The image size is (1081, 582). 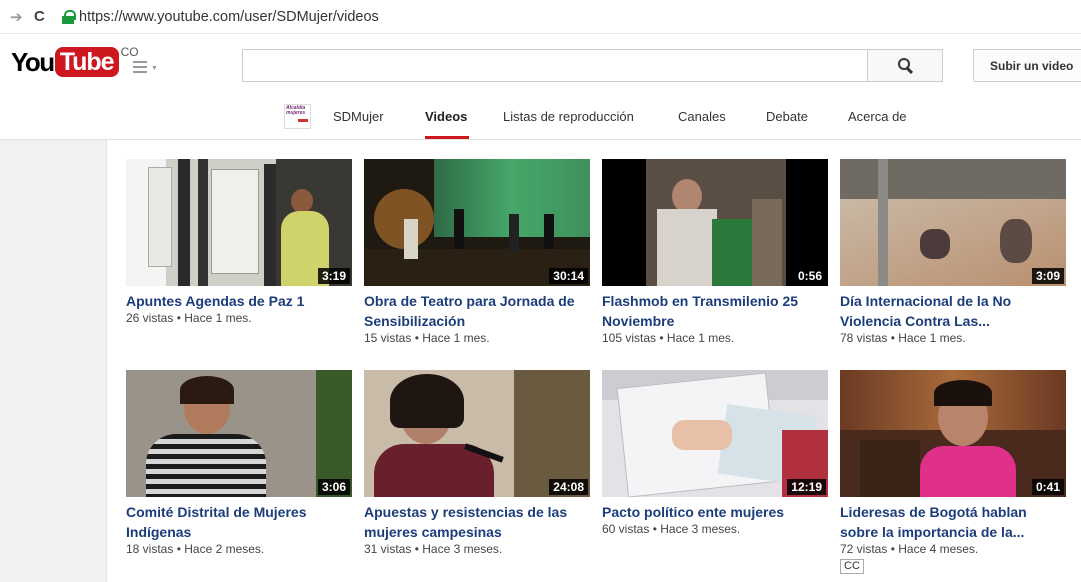 I want to click on tab-discussion: Debate, so click(x=787, y=116).